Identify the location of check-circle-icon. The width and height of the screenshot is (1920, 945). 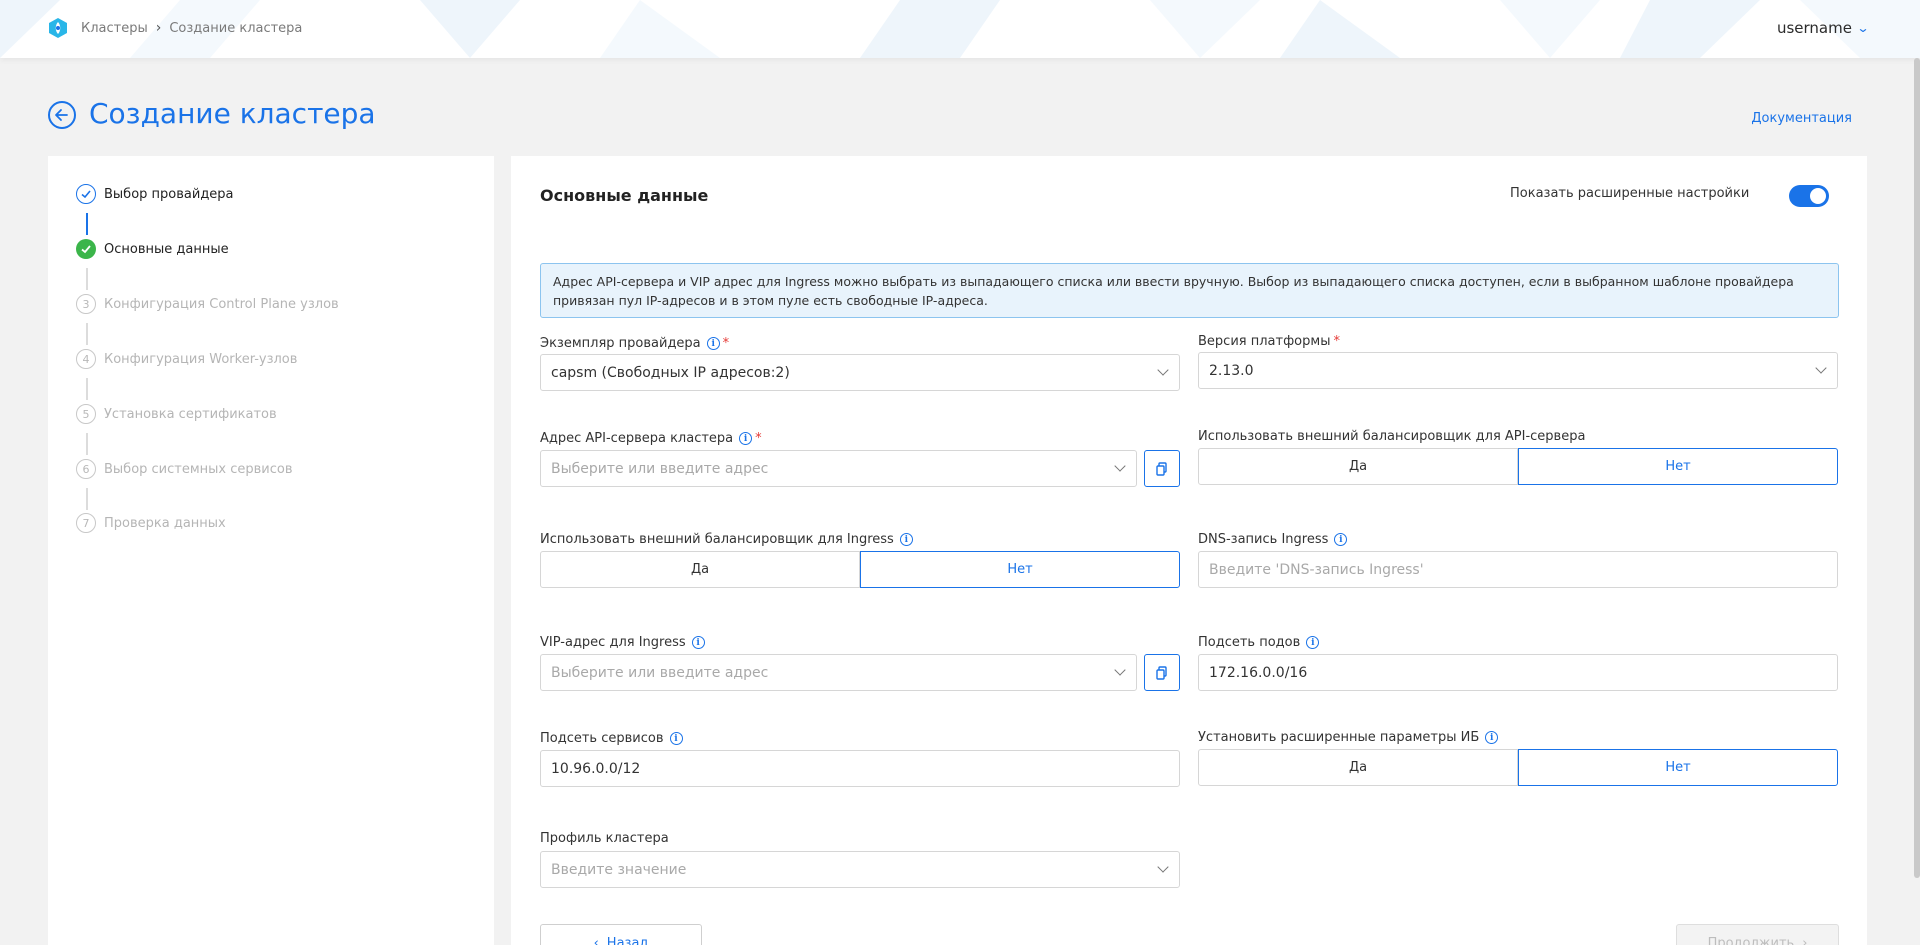
(86, 194).